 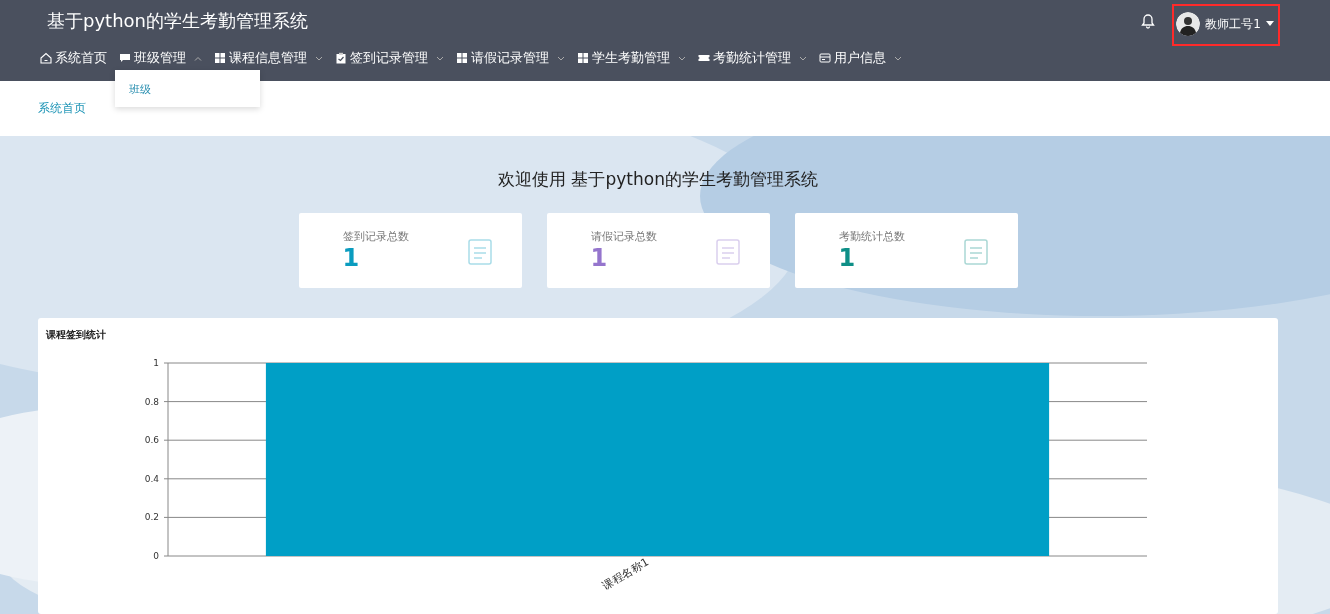 What do you see at coordinates (625, 574) in the screenshot?
I see `x-tick-label: 课程名称1` at bounding box center [625, 574].